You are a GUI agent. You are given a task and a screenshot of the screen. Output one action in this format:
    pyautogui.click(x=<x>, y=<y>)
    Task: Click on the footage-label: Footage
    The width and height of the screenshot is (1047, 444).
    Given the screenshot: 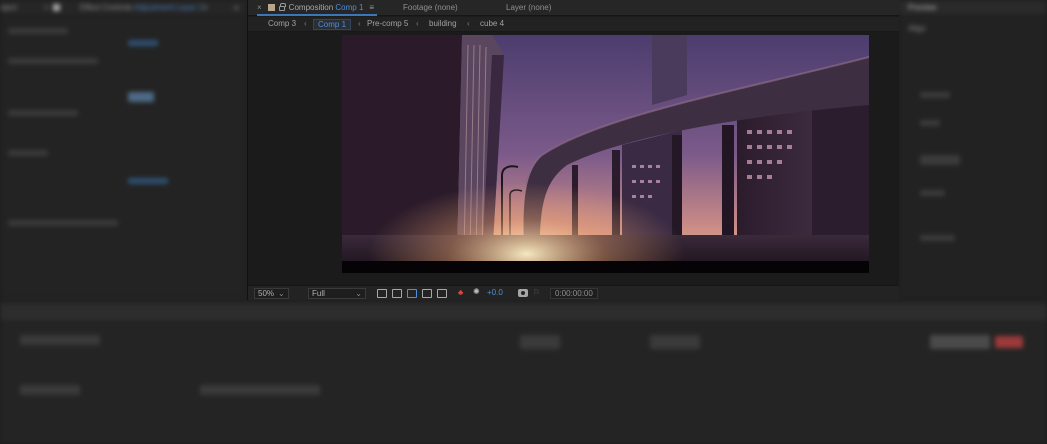 What is the action you would take?
    pyautogui.click(x=418, y=7)
    